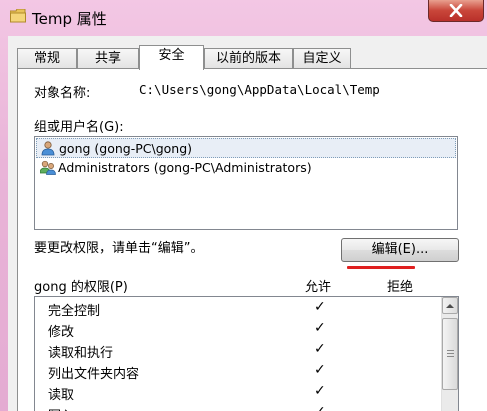 This screenshot has width=487, height=411. Describe the element at coordinates (18, 16) in the screenshot. I see `folder-icon` at that location.